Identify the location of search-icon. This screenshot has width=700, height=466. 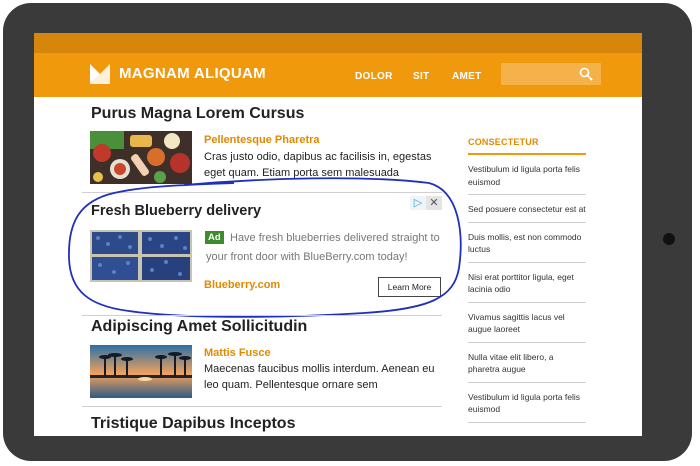
(586, 74).